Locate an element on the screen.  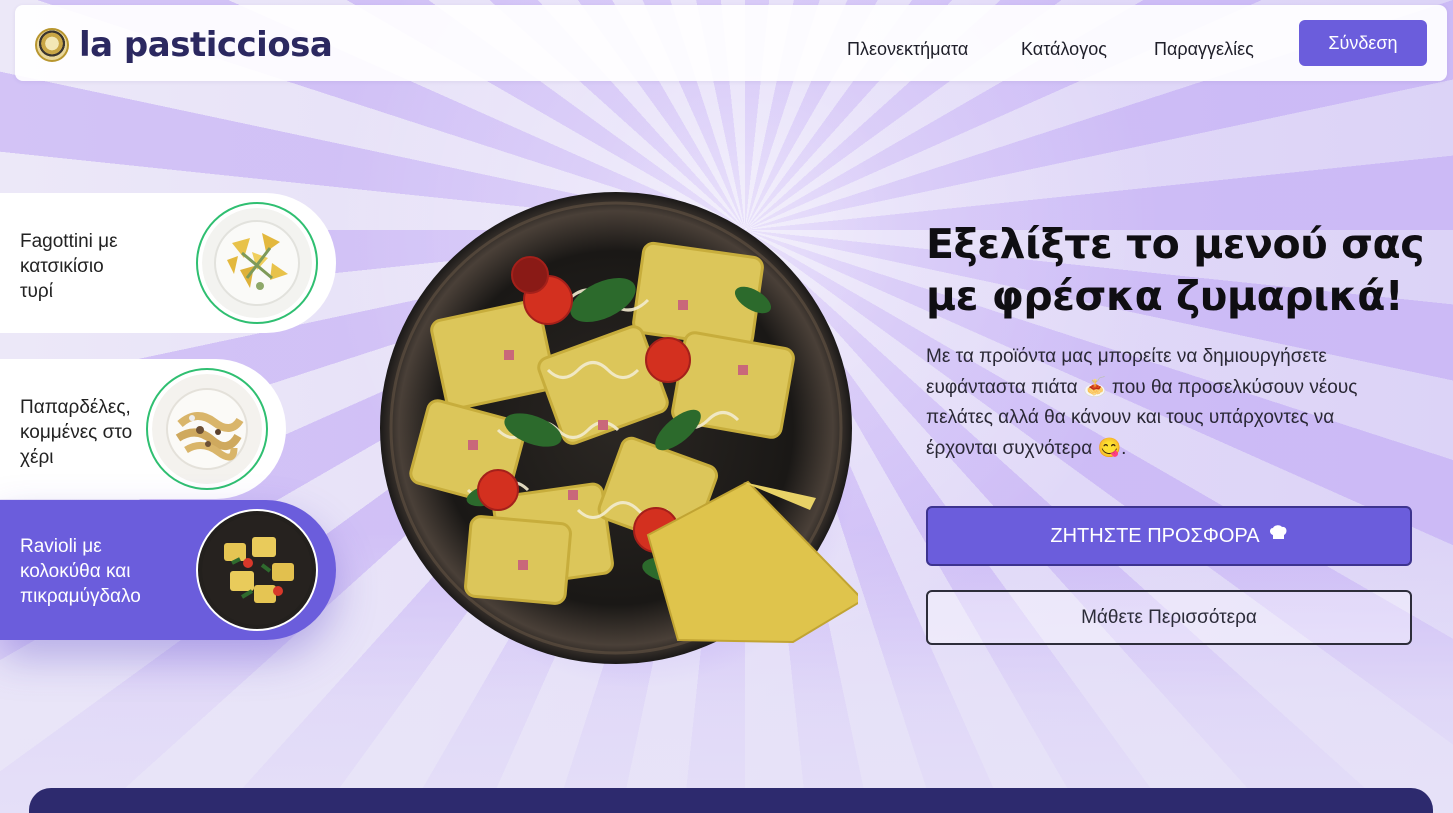
product-card-label: Ravioli με κολοκύθα και πικραμύγδαλο is located at coordinates (80, 571).